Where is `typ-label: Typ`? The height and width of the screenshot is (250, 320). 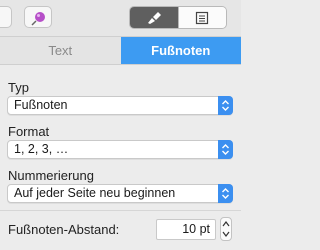
typ-label: Typ is located at coordinates (18, 87).